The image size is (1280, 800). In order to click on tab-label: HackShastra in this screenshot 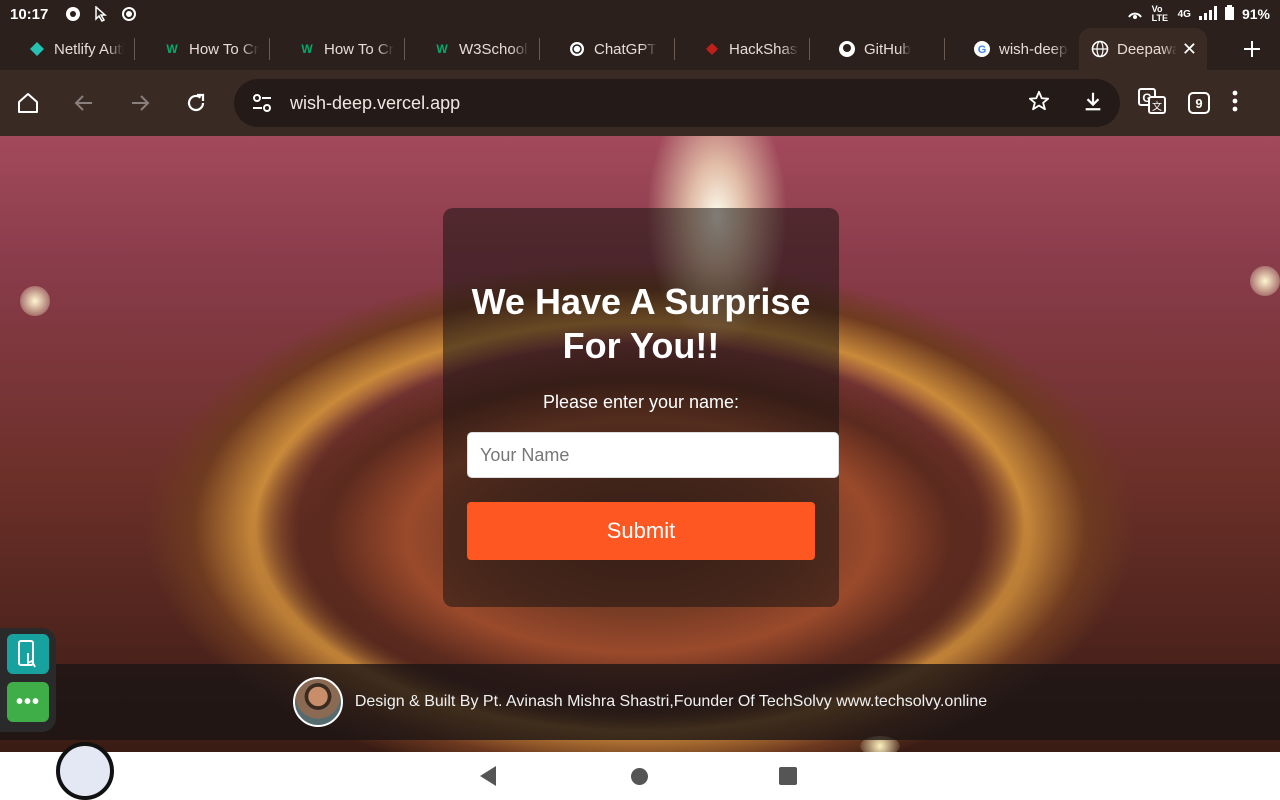, I will do `click(764, 49)`.